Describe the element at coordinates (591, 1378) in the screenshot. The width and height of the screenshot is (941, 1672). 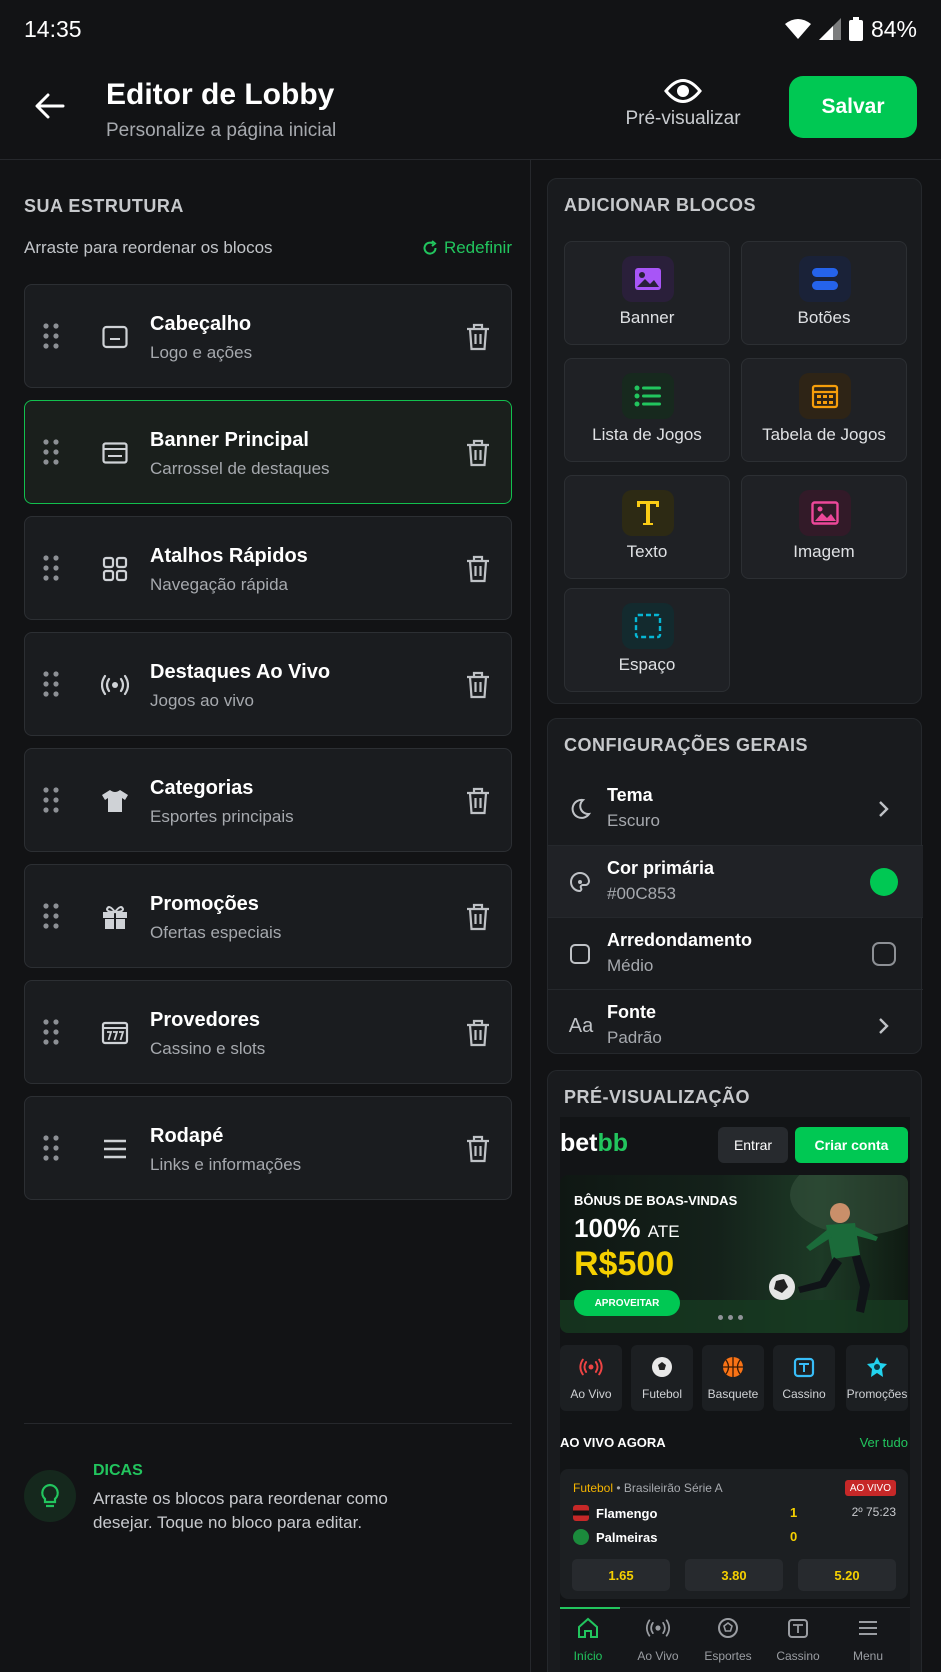
I see `shortcut-live: Ao Vivo` at that location.